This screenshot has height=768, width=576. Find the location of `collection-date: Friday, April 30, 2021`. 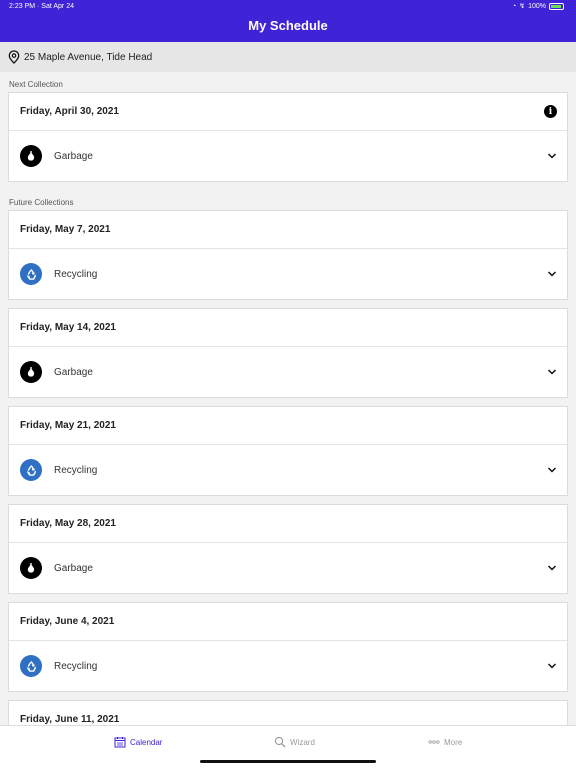

collection-date: Friday, April 30, 2021 is located at coordinates (69, 111).